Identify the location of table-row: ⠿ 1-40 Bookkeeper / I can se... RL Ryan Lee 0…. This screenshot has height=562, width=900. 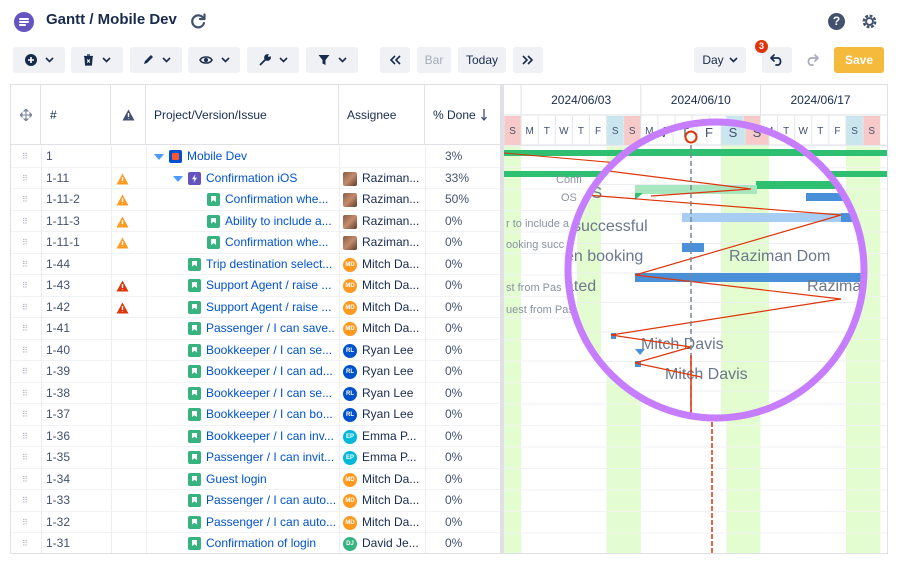
(255, 351).